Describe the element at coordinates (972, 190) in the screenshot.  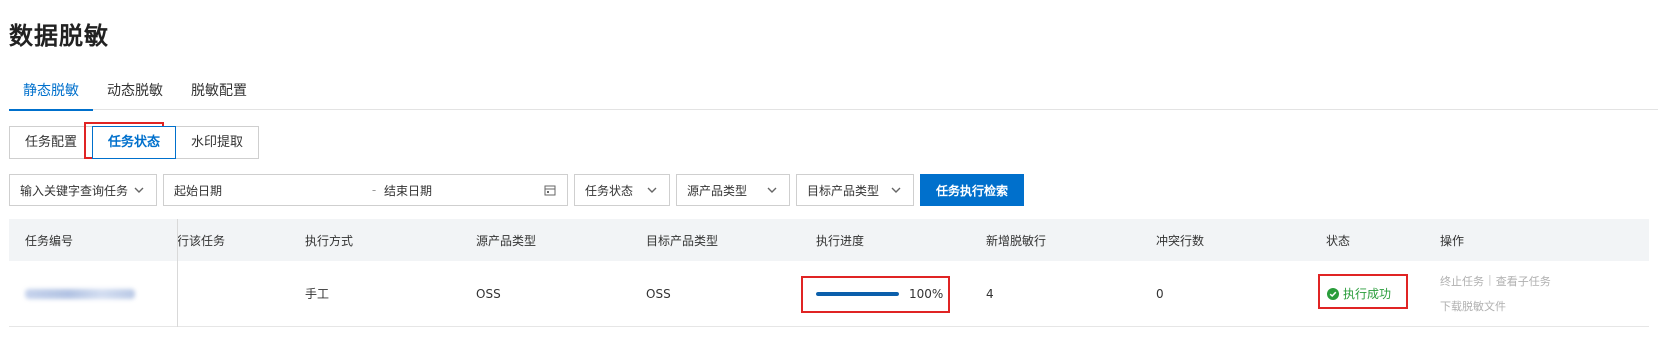
I see `task-search-button: 任务执行检索` at that location.